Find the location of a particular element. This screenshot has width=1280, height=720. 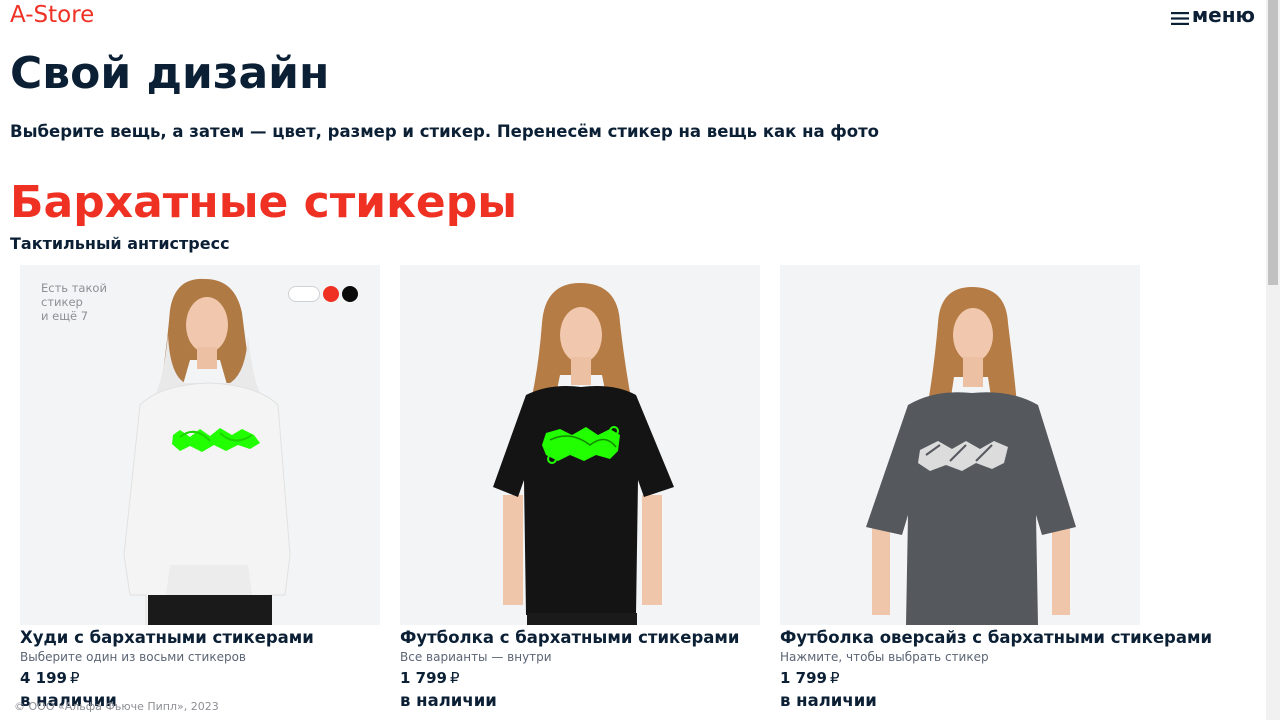

page-scrollbar is located at coordinates (1273, 360).